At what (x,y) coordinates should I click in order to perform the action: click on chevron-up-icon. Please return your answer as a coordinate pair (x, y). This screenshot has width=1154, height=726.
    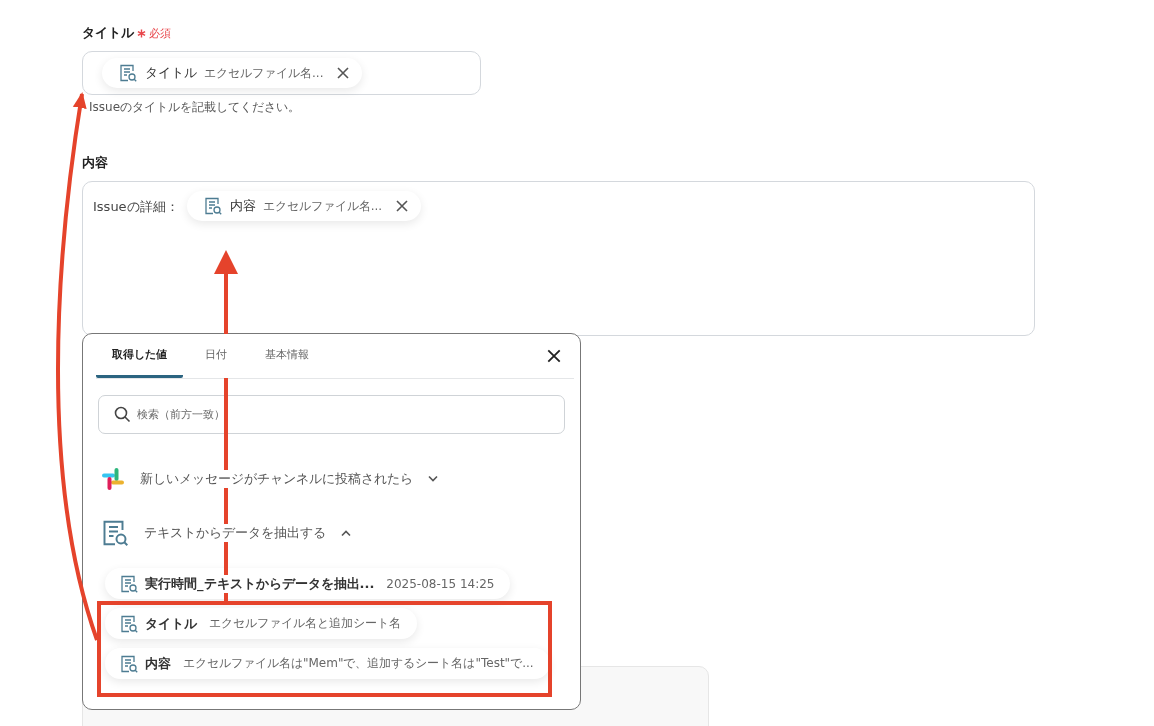
    Looking at the image, I should click on (346, 533).